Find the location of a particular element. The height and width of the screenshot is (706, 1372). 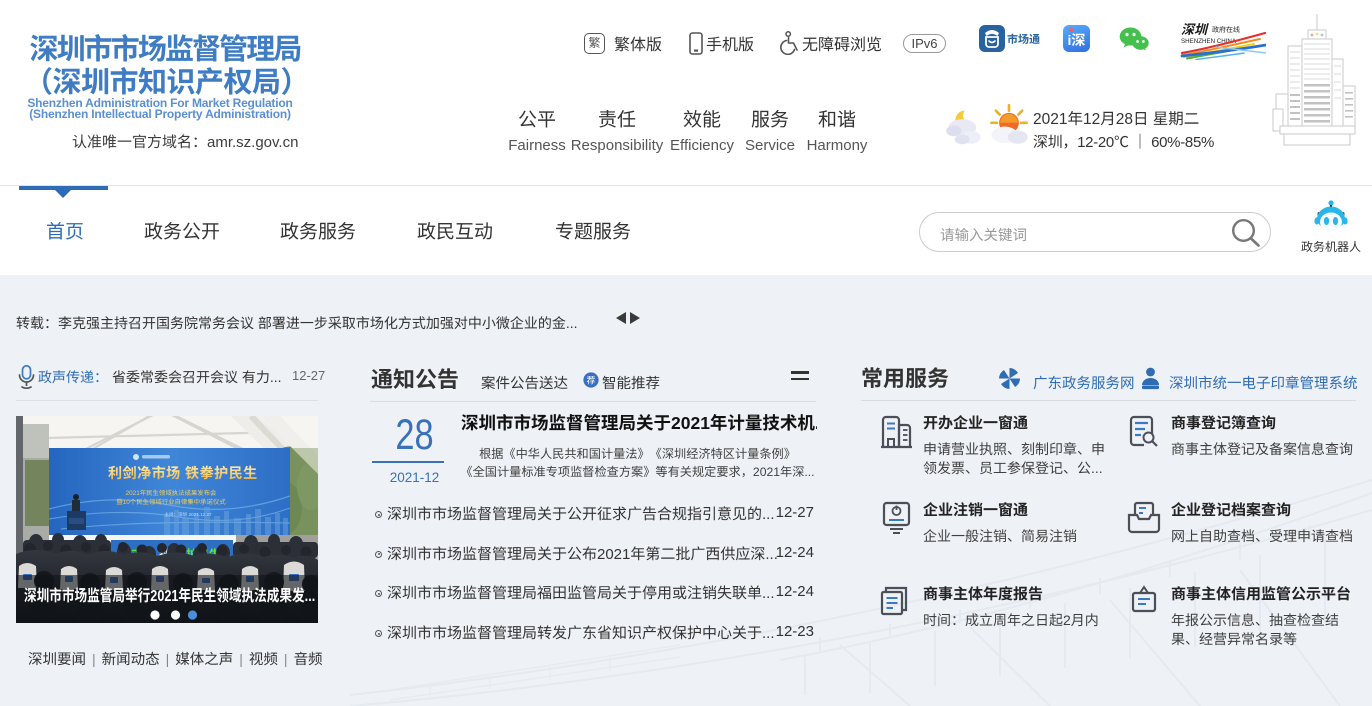

svg-text: 政府在线 is located at coordinates (1226, 30).